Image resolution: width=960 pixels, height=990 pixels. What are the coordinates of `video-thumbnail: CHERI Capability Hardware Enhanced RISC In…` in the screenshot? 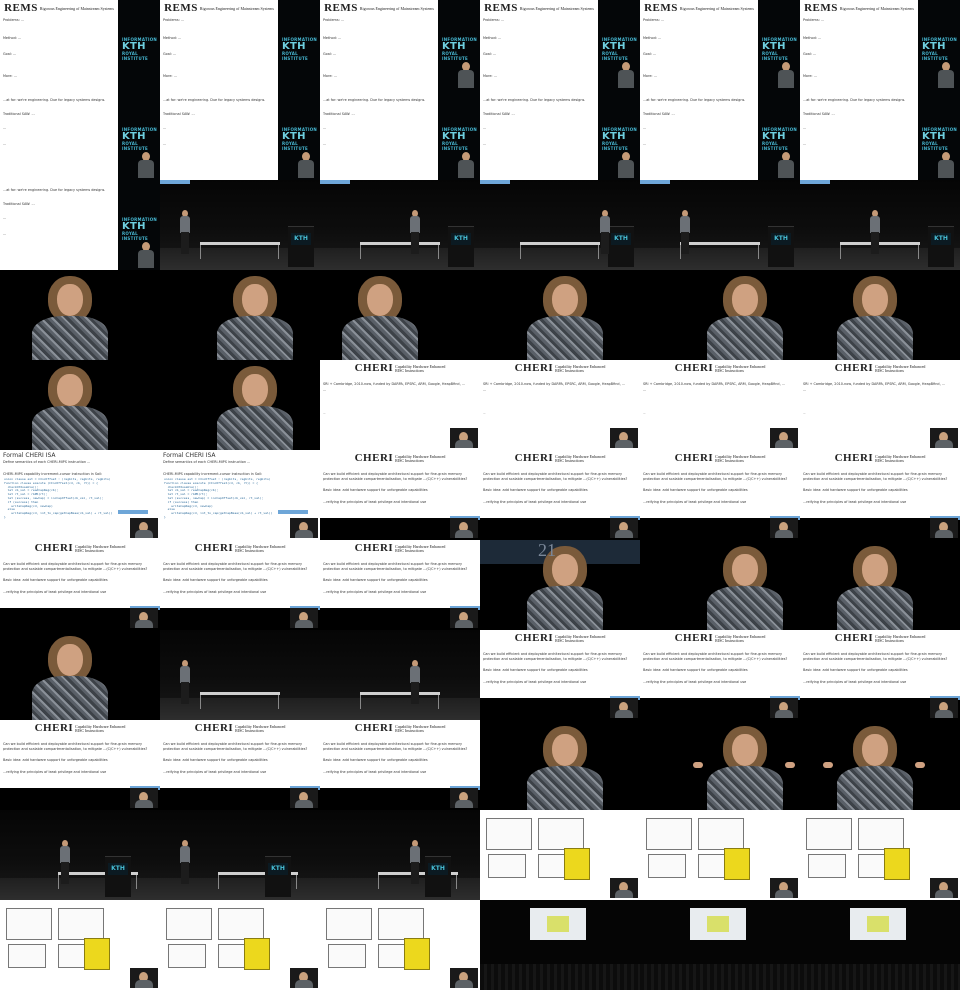 It's located at (400, 495).